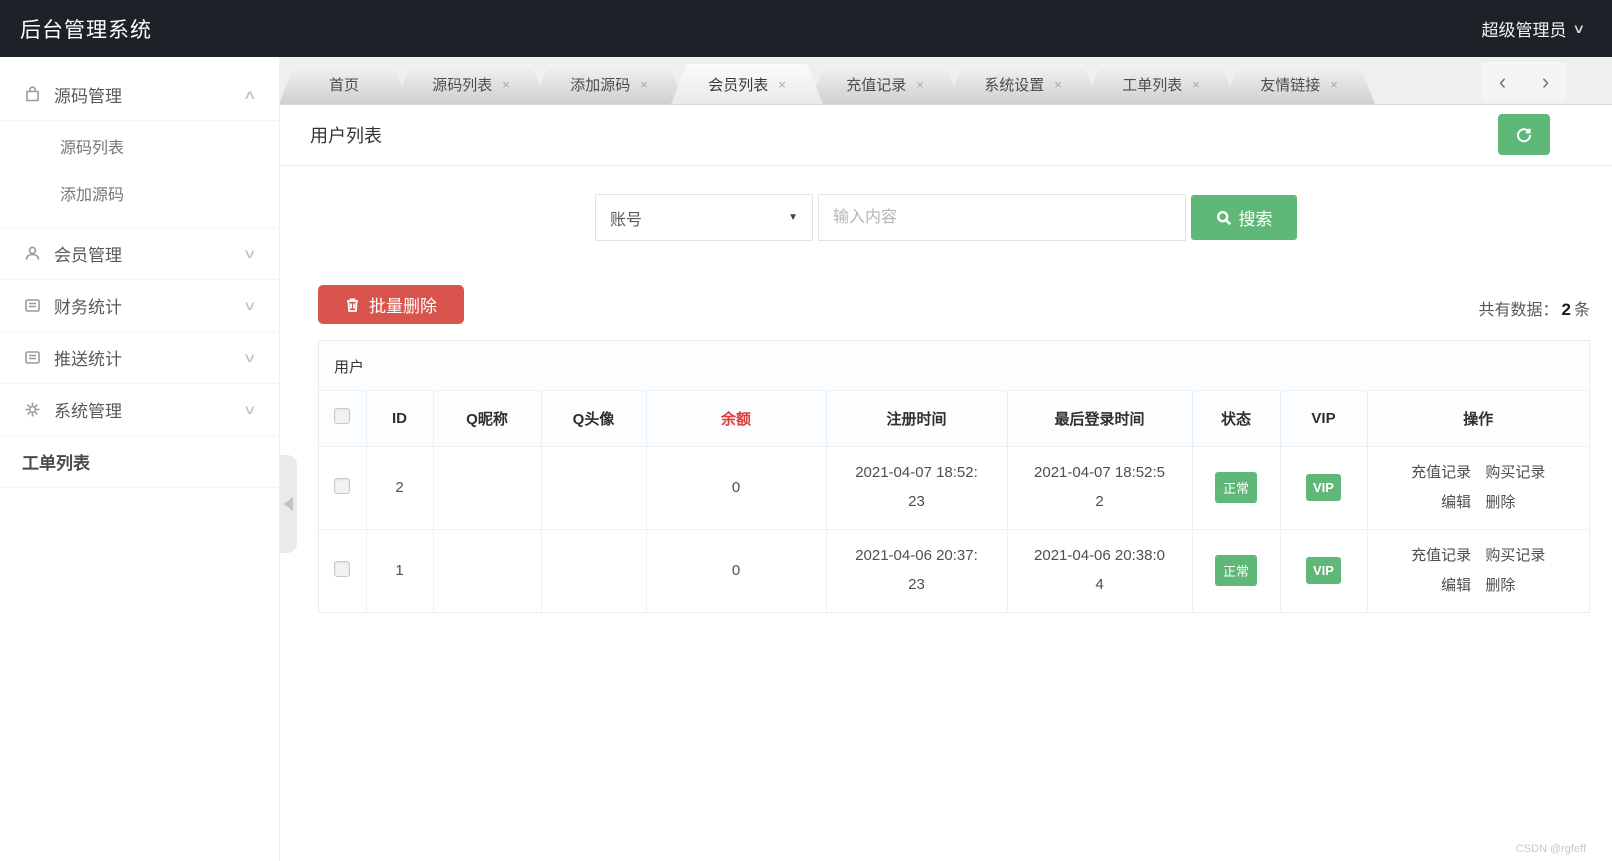 Image resolution: width=1612 pixels, height=861 pixels. Describe the element at coordinates (139, 358) in the screenshot. I see `sidebar-item-push-stats: 推送统计 ∨` at that location.